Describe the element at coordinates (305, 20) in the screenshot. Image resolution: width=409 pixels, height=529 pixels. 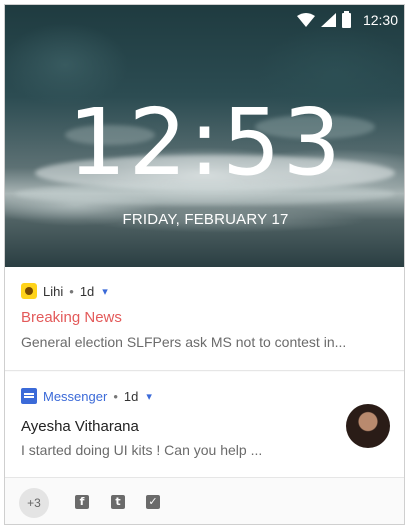
I see `wifi-icon` at that location.